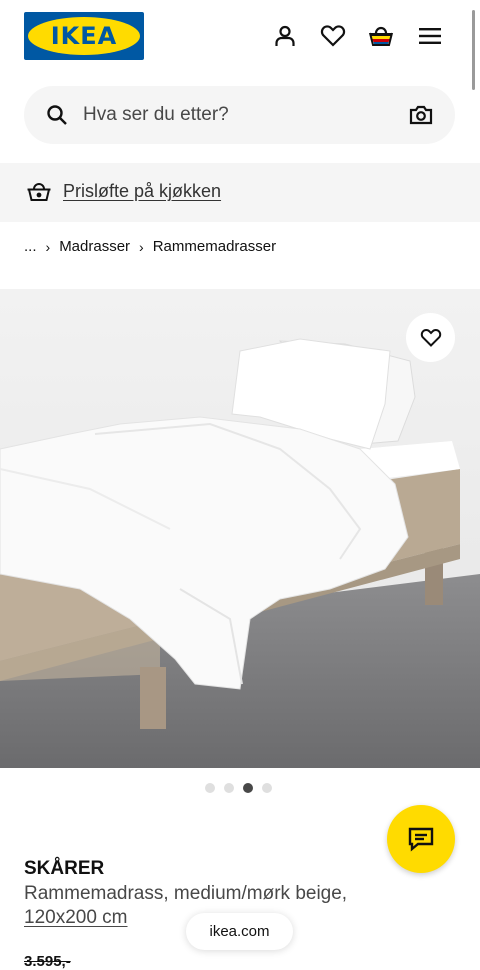 This screenshot has height=970, width=480. I want to click on promo-link: Prisløfte på kjøkken, so click(142, 191).